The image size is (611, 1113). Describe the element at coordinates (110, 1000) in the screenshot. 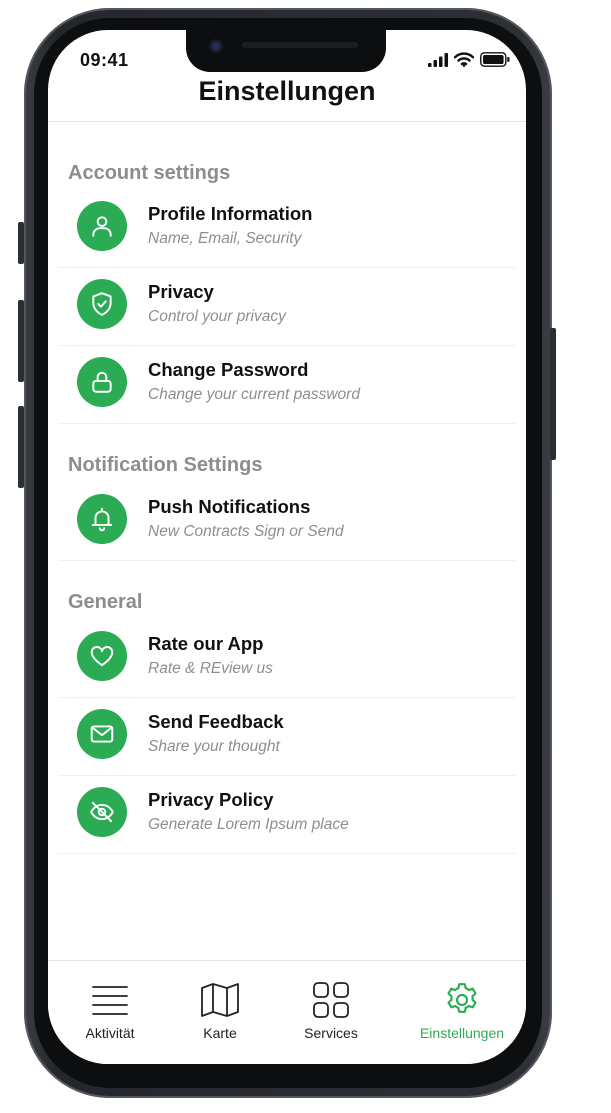

I see `menu-icon` at that location.